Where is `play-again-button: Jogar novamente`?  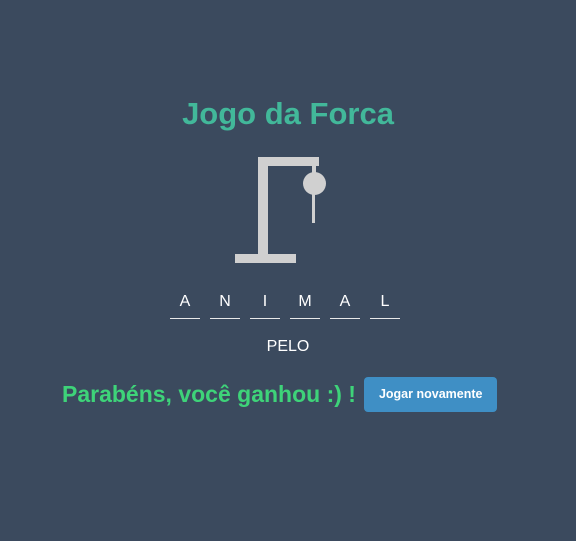
play-again-button: Jogar novamente is located at coordinates (430, 394).